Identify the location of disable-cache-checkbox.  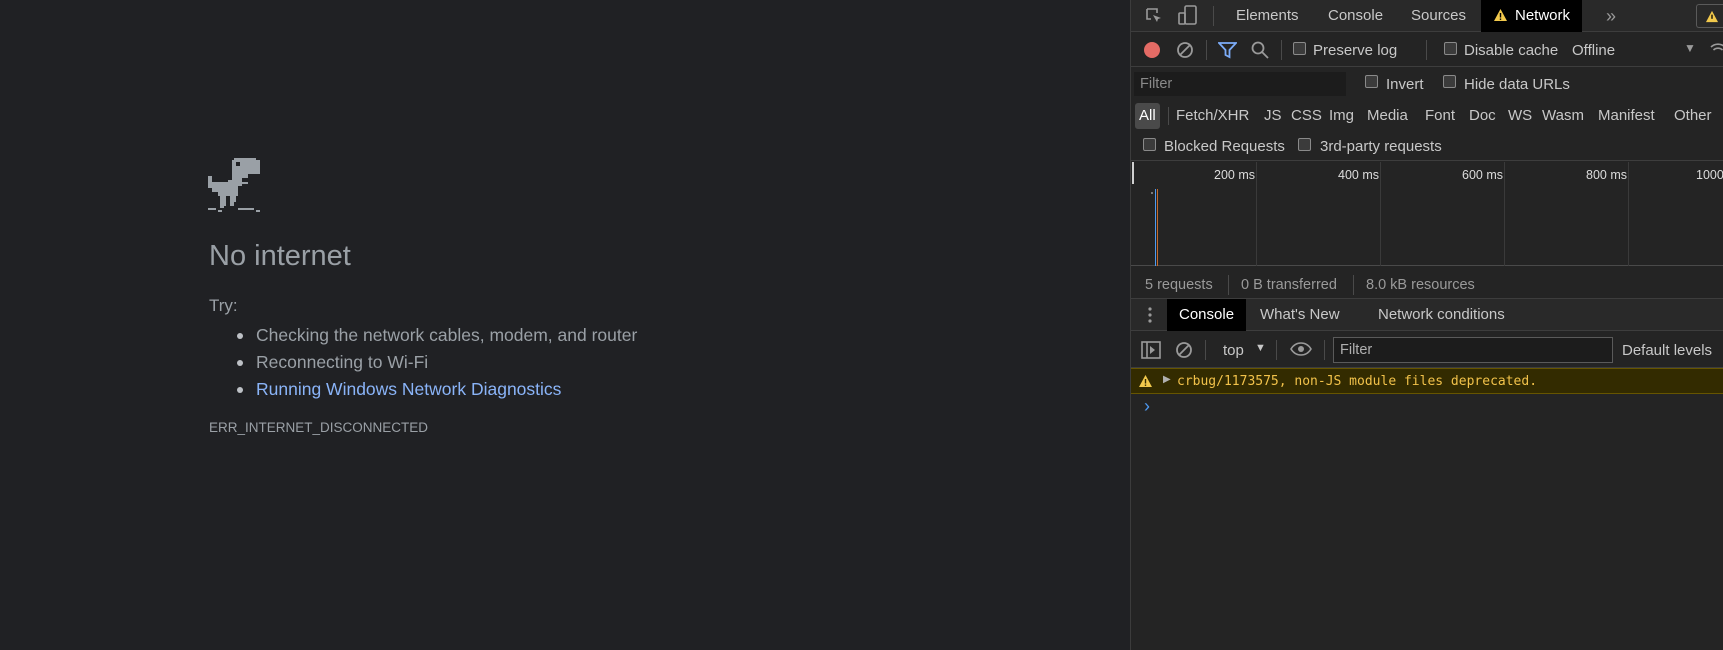
(1450, 48).